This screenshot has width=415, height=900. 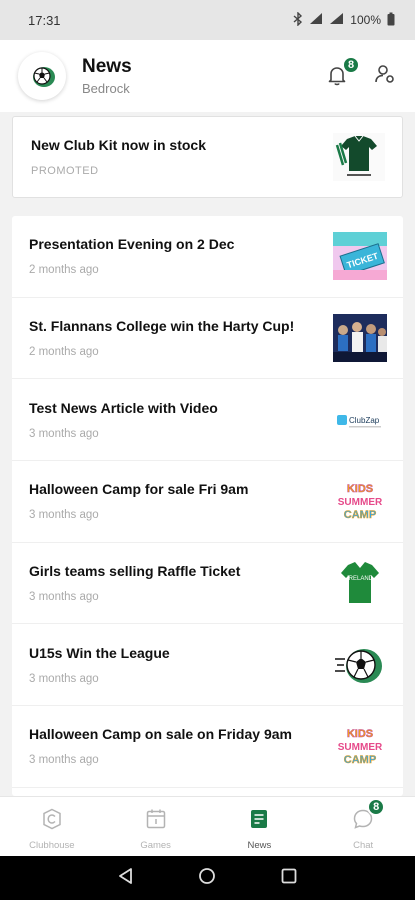 I want to click on nav-label: News, so click(x=259, y=845).